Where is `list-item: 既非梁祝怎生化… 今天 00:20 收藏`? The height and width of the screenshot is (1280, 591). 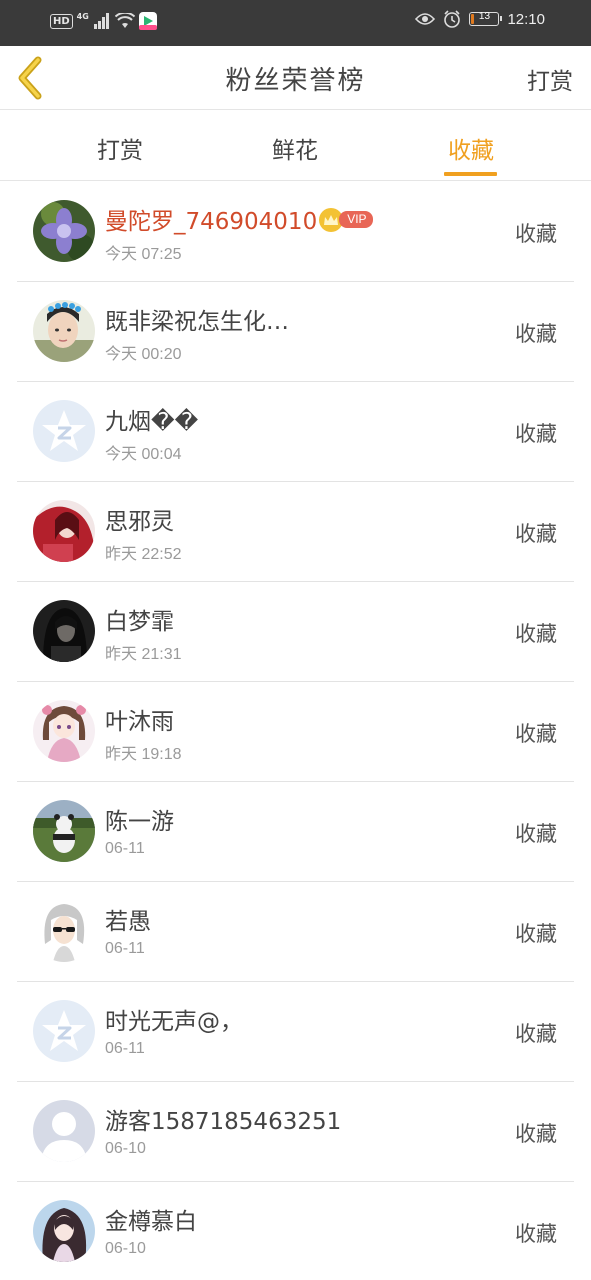
list-item: 既非梁祝怎生化… 今天 00:20 收藏 is located at coordinates (295, 332).